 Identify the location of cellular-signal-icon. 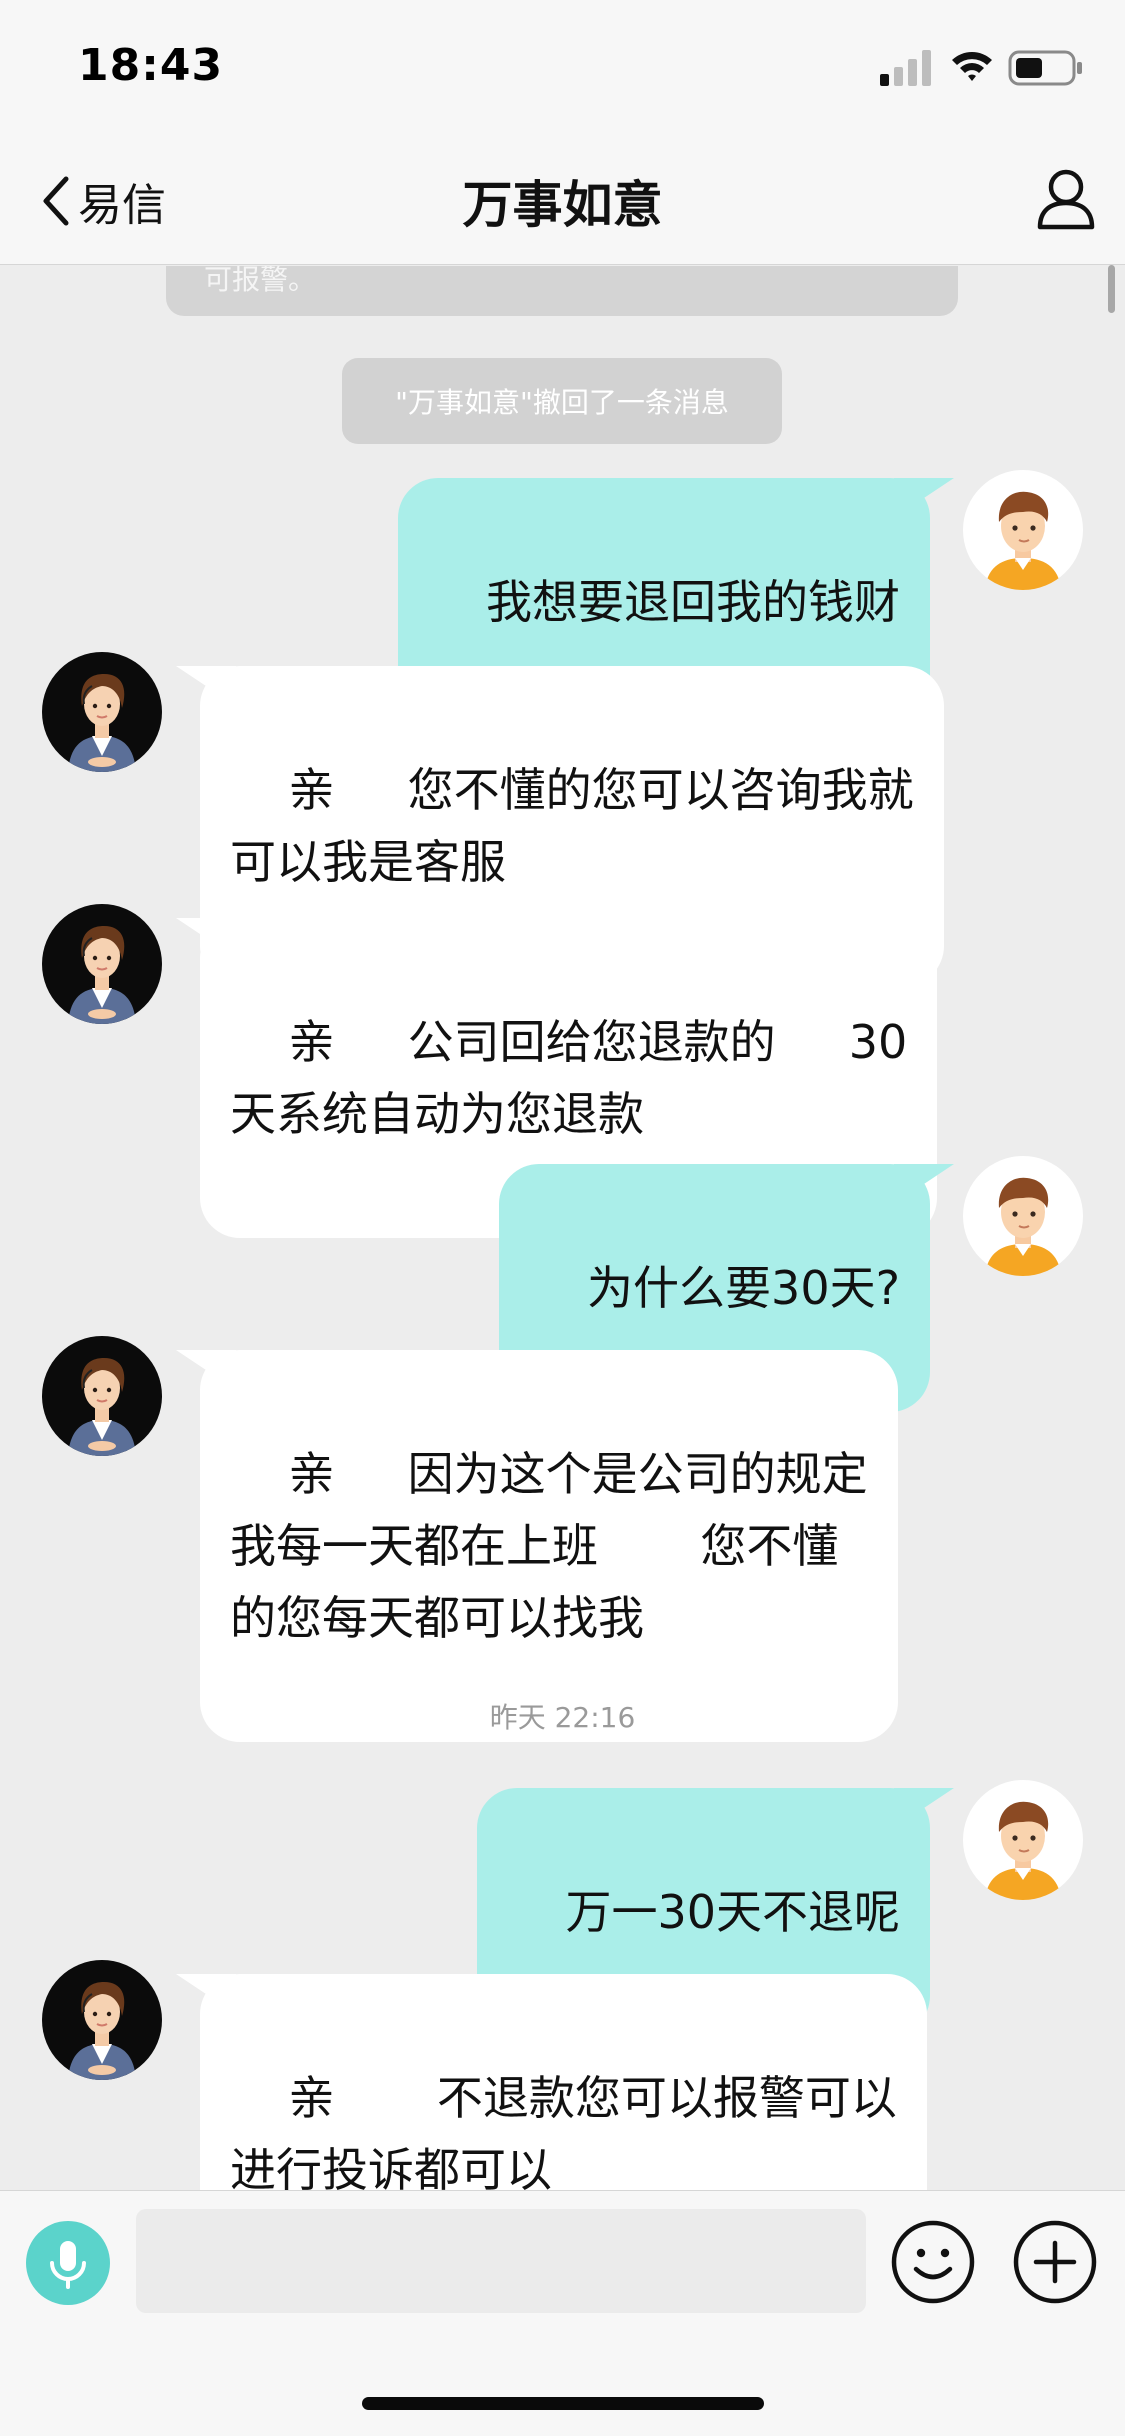
(905, 68).